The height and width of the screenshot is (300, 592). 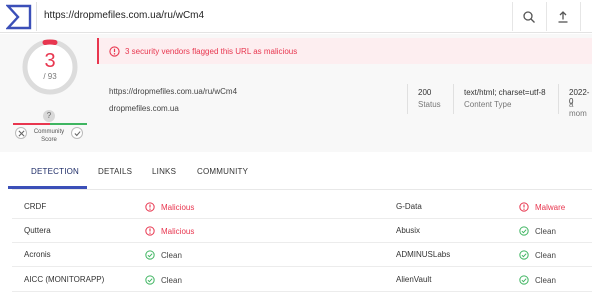 I want to click on vendor-name-text: ADMINUSLabs, so click(x=423, y=254).